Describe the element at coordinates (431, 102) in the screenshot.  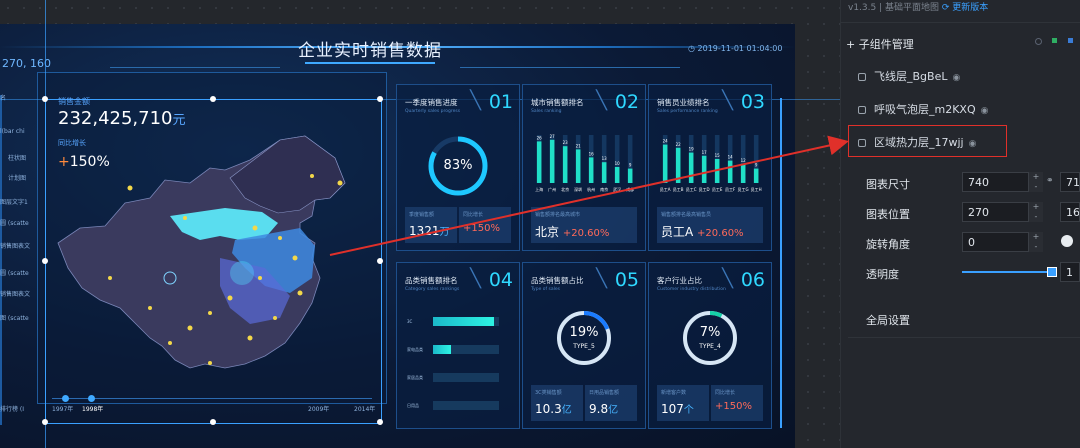
I see `card-title: 一季度销售进度` at that location.